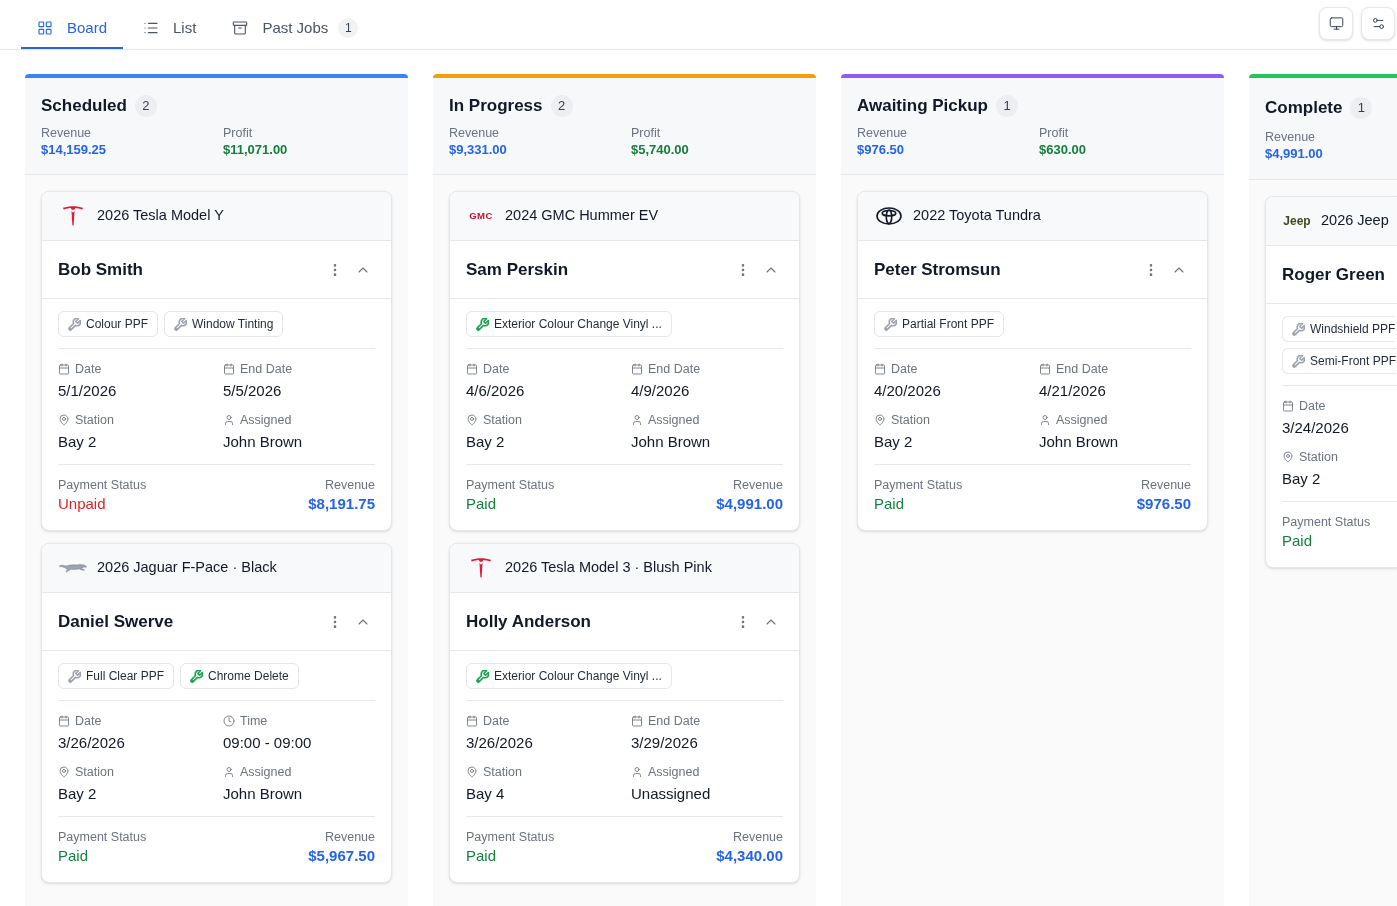 Image resolution: width=1397 pixels, height=906 pixels. I want to click on field-value: 4/6/2026, so click(495, 391).